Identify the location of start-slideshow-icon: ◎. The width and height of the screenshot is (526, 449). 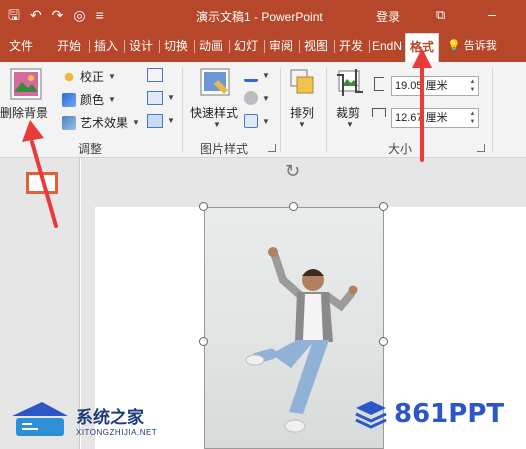
(79, 15).